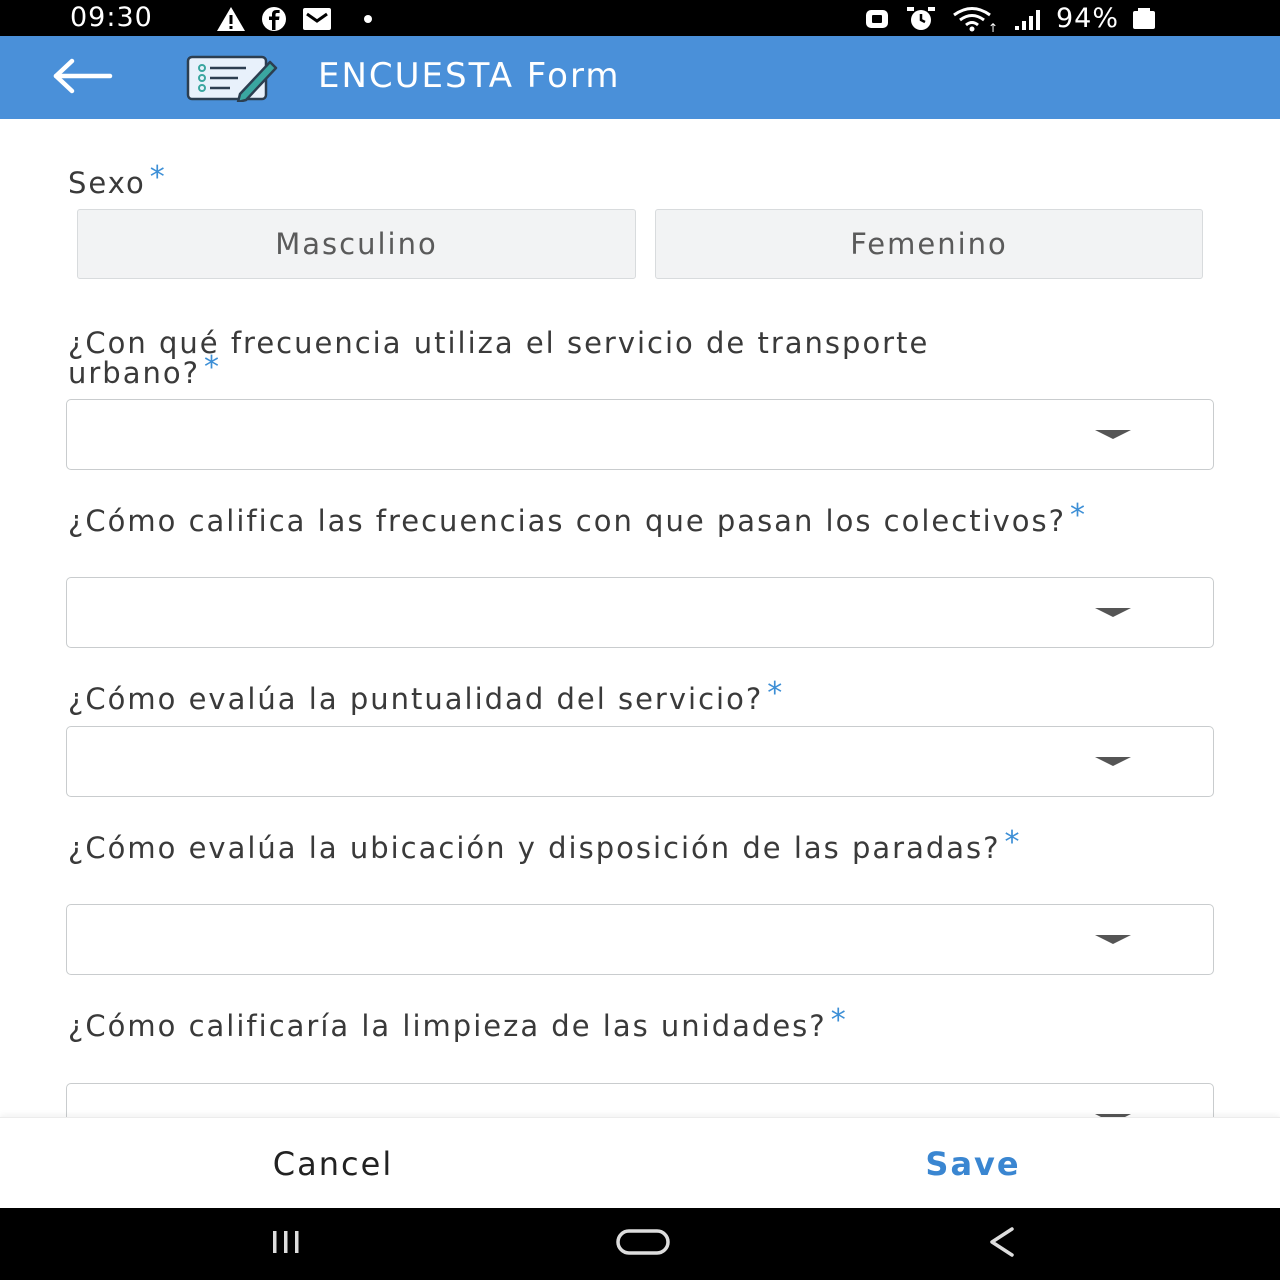 This screenshot has width=1280, height=1280. What do you see at coordinates (975, 19) in the screenshot?
I see `wifi-icon: ↑↓` at bounding box center [975, 19].